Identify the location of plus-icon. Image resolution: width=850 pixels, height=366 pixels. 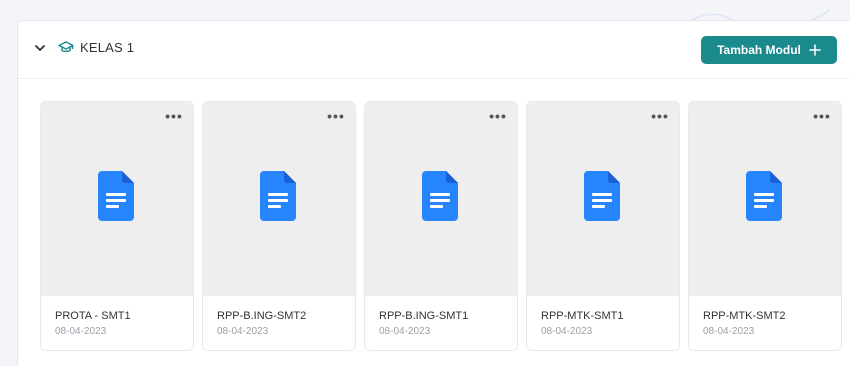
(815, 50).